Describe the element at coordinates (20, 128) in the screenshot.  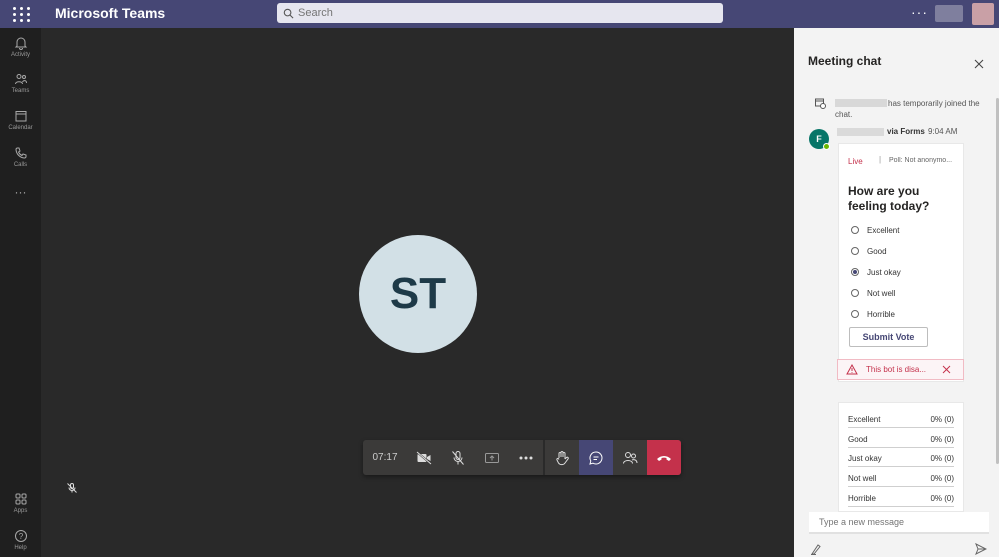
I see `rail-label: Calendar` at that location.